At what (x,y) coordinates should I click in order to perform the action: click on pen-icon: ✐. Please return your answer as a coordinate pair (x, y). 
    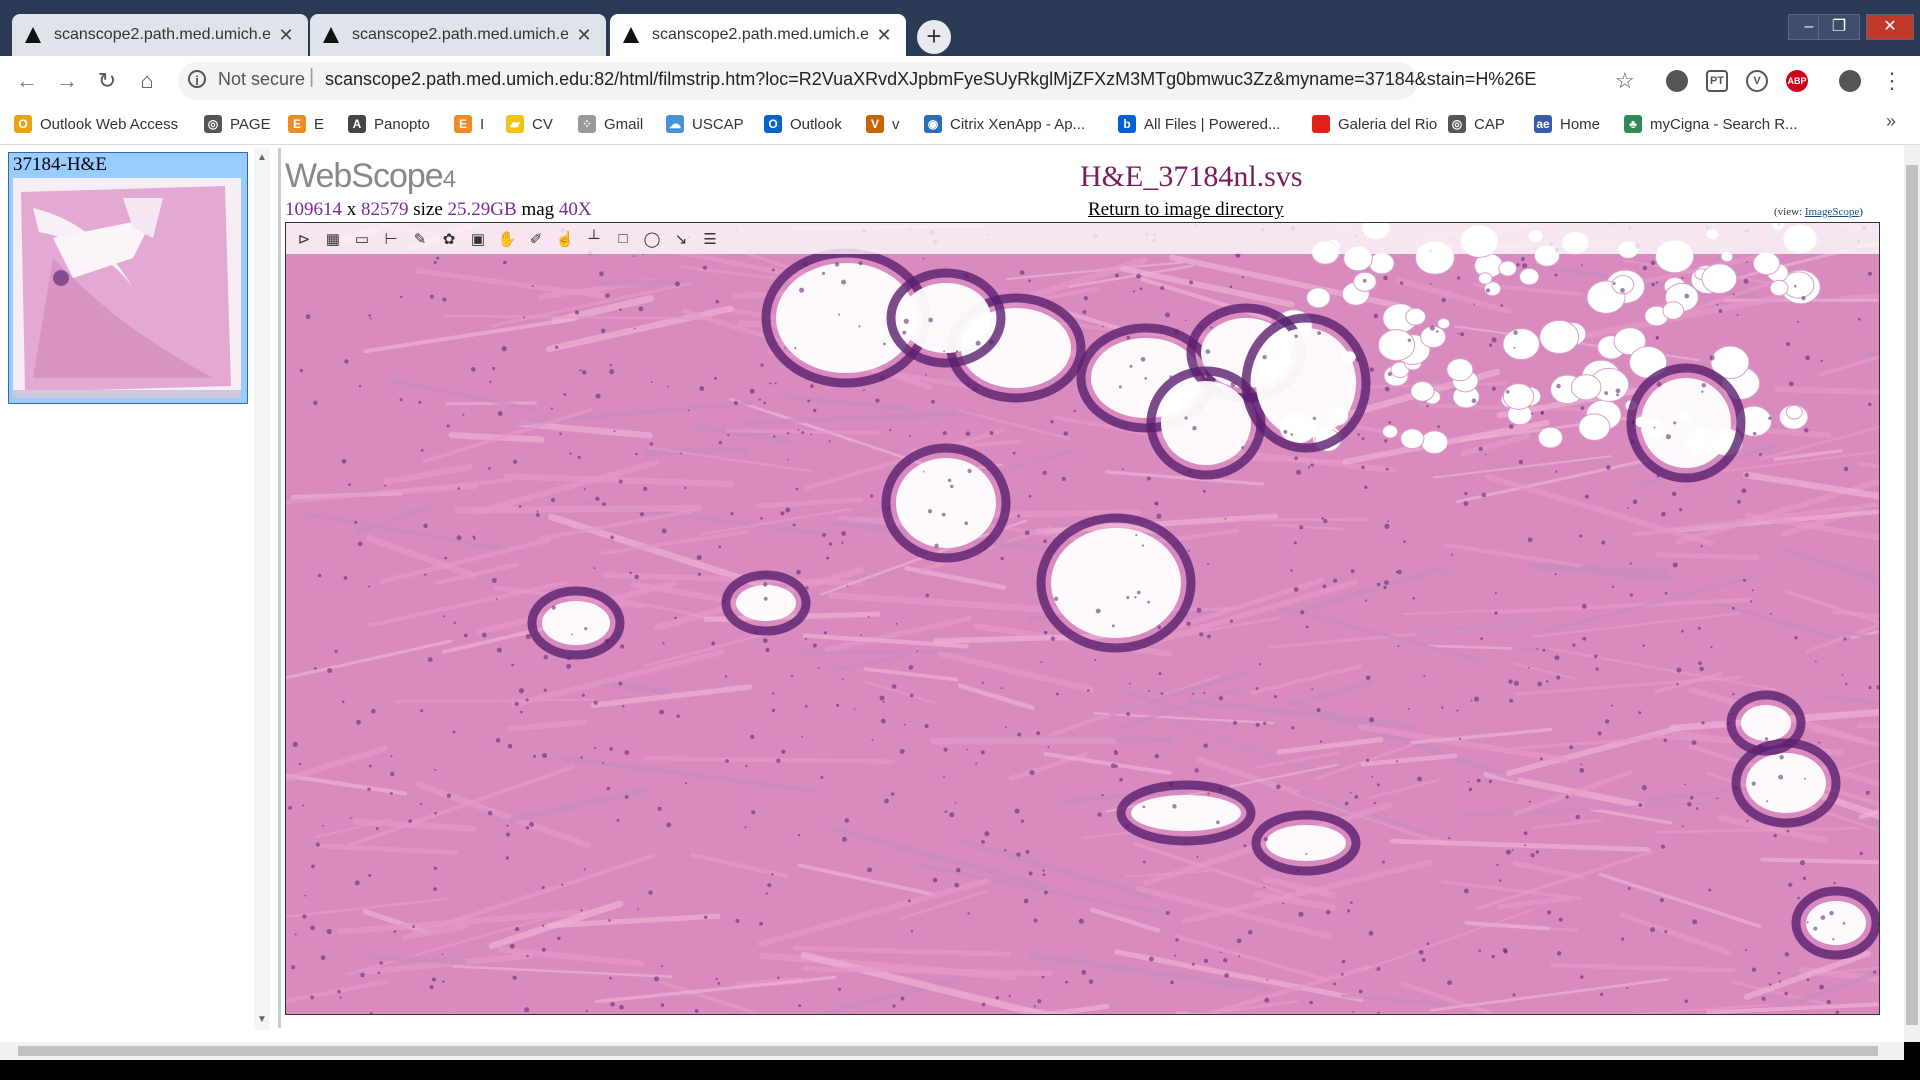
    Looking at the image, I should click on (536, 239).